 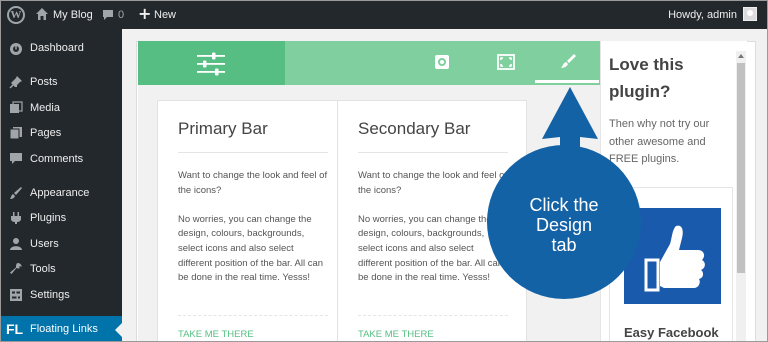 I want to click on paintbrush-icon, so click(x=568, y=62).